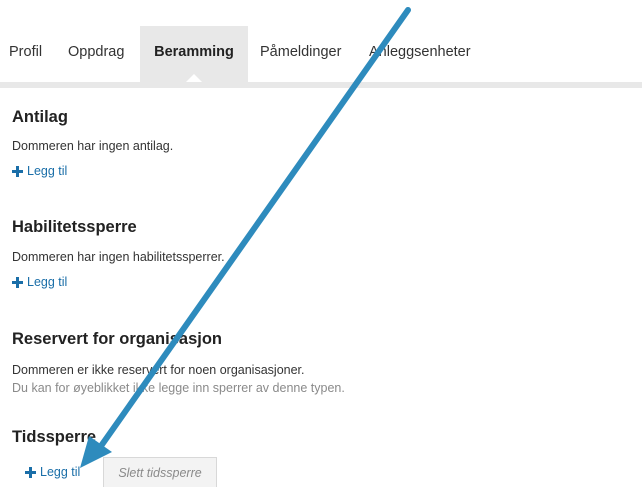 The width and height of the screenshot is (642, 487). What do you see at coordinates (93, 146) in the screenshot?
I see `antilag-text: Dommeren har ingen antilag.` at bounding box center [93, 146].